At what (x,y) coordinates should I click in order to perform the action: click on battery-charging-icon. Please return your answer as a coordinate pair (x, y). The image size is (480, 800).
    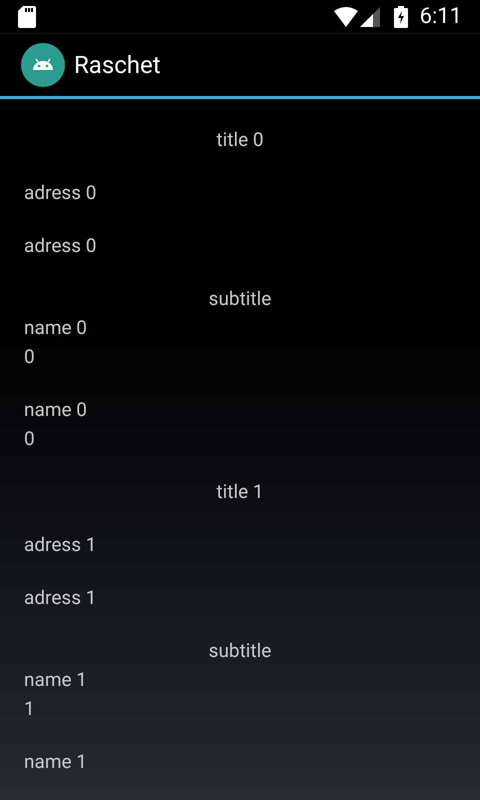
    Looking at the image, I should click on (401, 17).